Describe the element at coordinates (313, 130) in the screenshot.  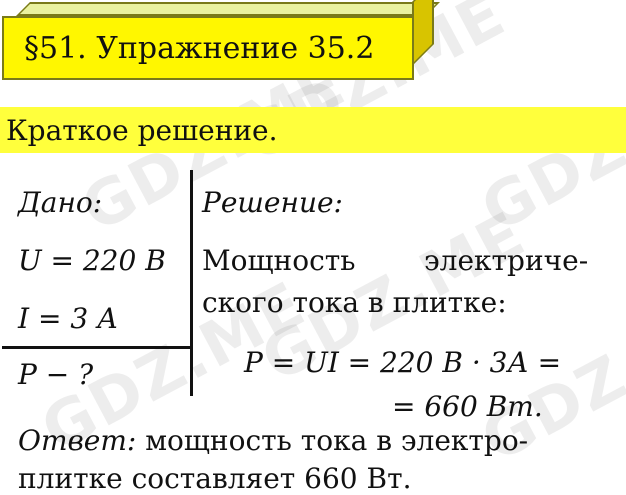
I see `solution-banner: Краткое решение.` at that location.